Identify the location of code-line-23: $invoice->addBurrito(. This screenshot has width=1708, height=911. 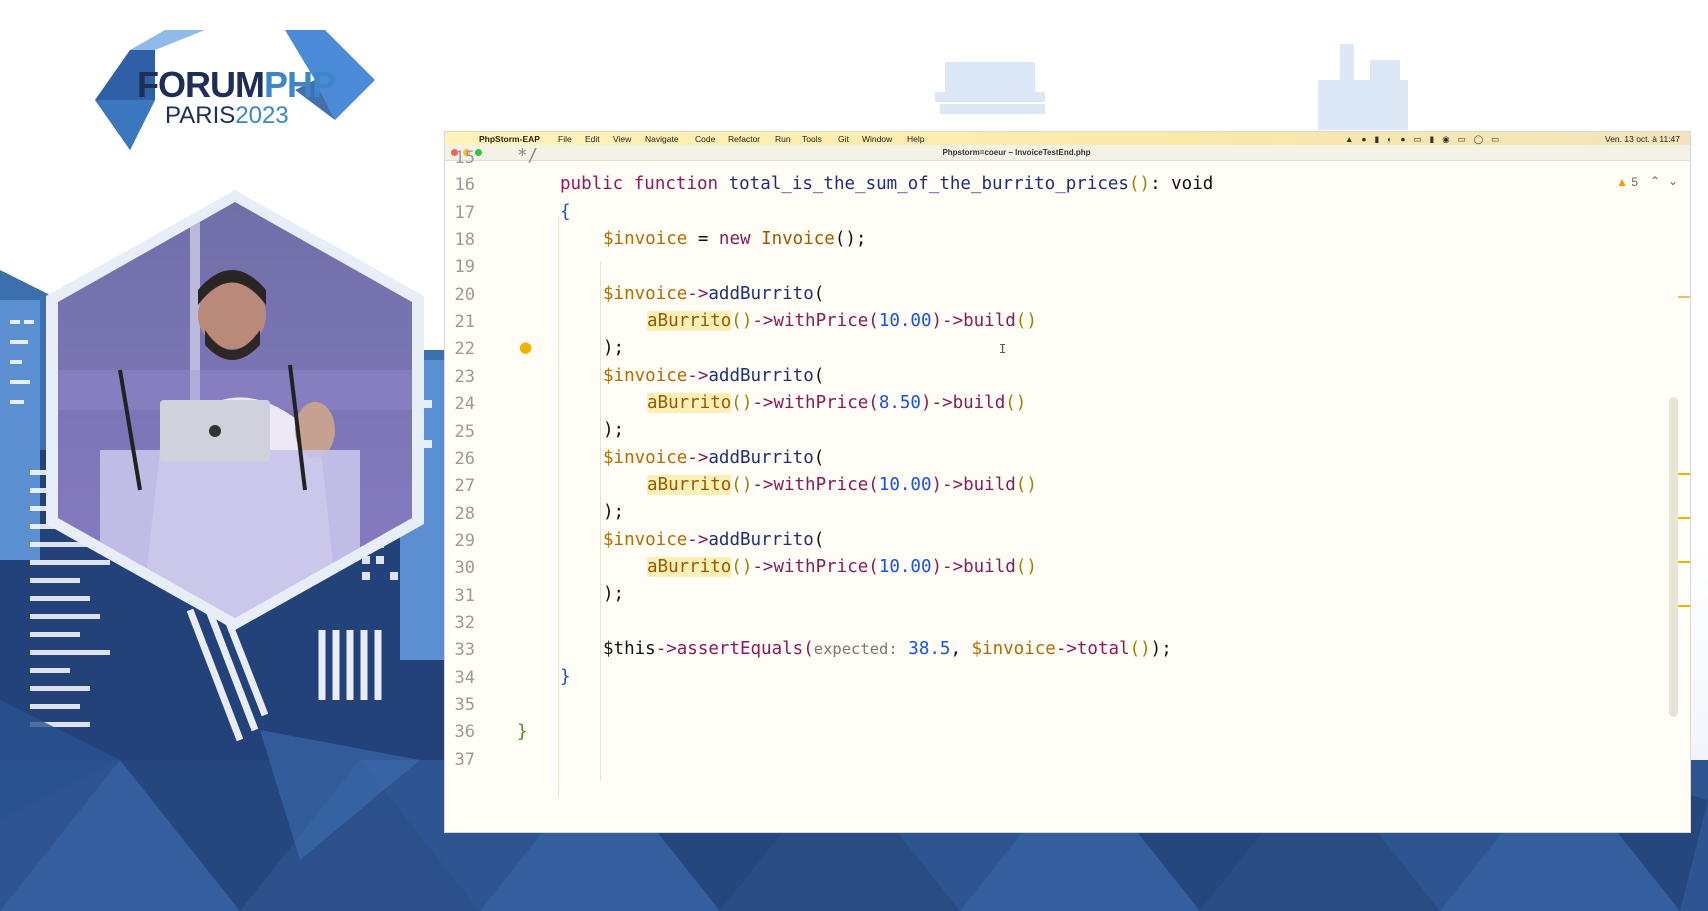
(713, 376).